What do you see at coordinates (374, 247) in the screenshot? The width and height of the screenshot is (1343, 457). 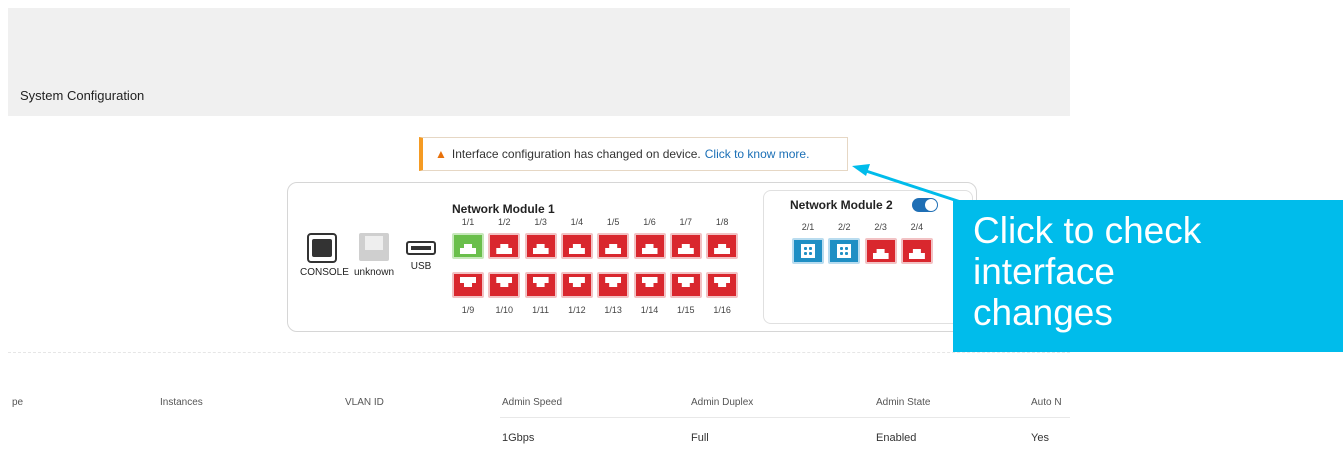 I see `unknown-port-icon` at bounding box center [374, 247].